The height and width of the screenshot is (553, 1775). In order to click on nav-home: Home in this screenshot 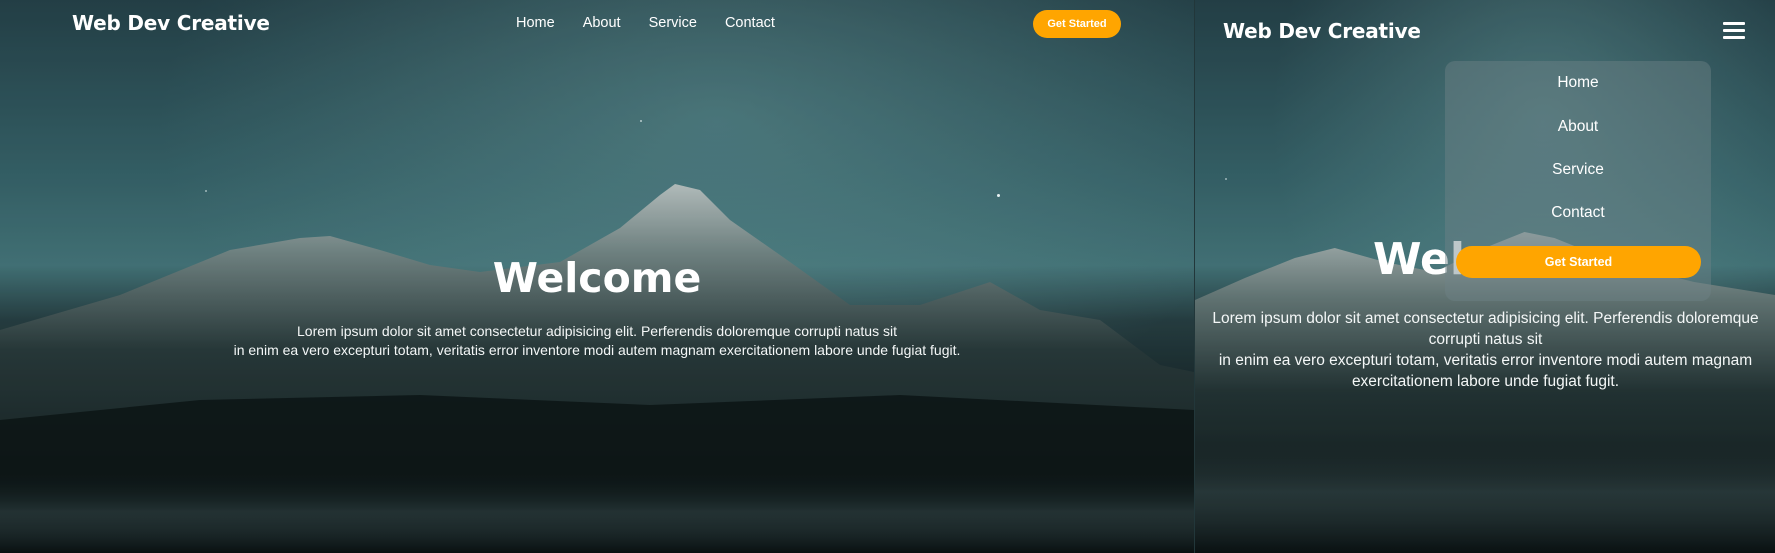, I will do `click(535, 23)`.